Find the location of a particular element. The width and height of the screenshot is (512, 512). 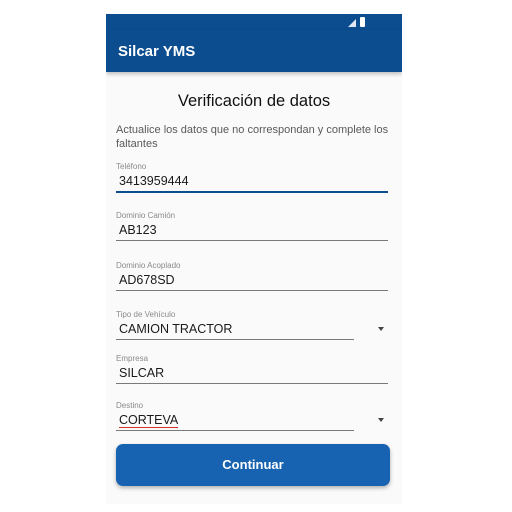

truck-domain-input: AB123 is located at coordinates (138, 230).